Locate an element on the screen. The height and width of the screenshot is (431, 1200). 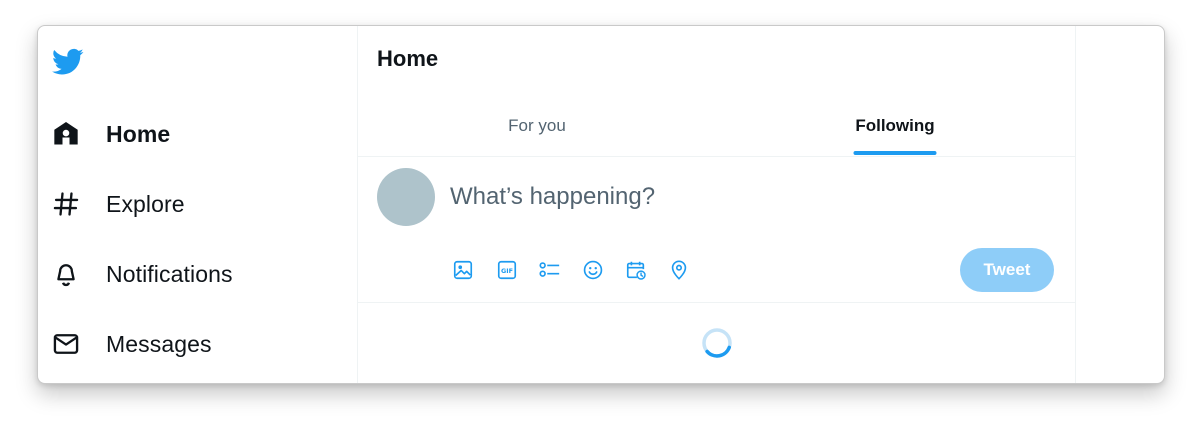
tab-for-you: For you is located at coordinates (537, 128).